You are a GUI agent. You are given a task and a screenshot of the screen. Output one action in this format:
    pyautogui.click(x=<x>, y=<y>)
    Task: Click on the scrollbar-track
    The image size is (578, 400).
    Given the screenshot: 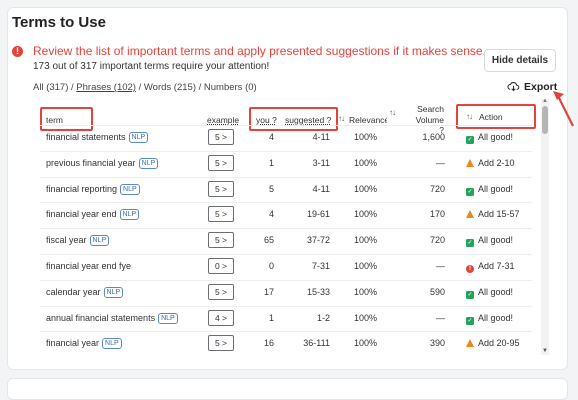 What is the action you would take?
    pyautogui.click(x=545, y=227)
    